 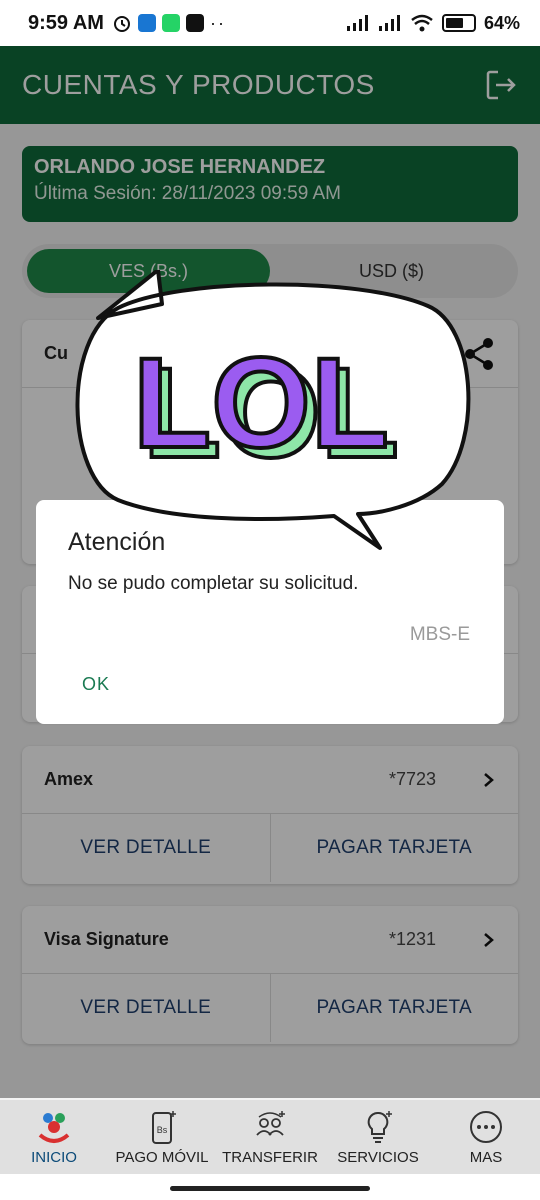 I want to click on nav-item-mas: MAS, so click(x=486, y=1137).